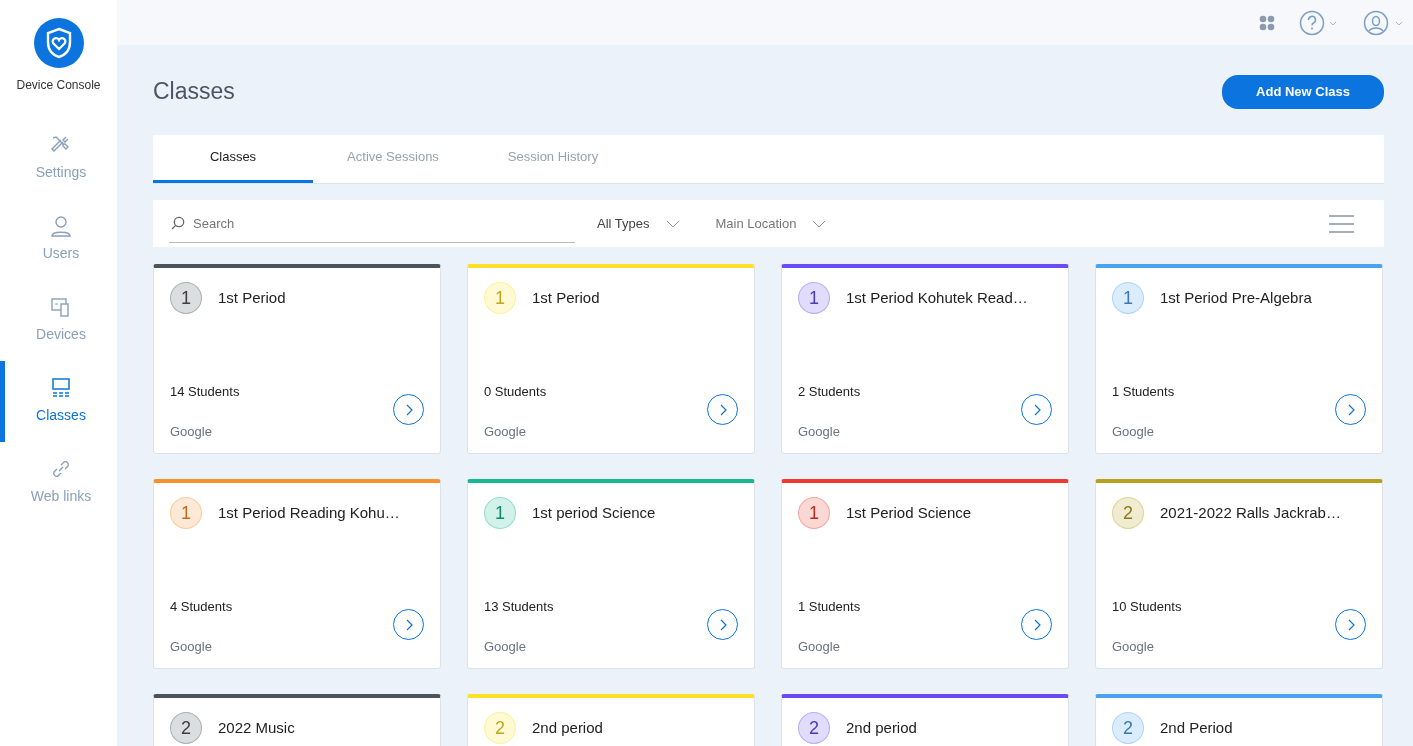  I want to click on logo-icon, so click(58, 43).